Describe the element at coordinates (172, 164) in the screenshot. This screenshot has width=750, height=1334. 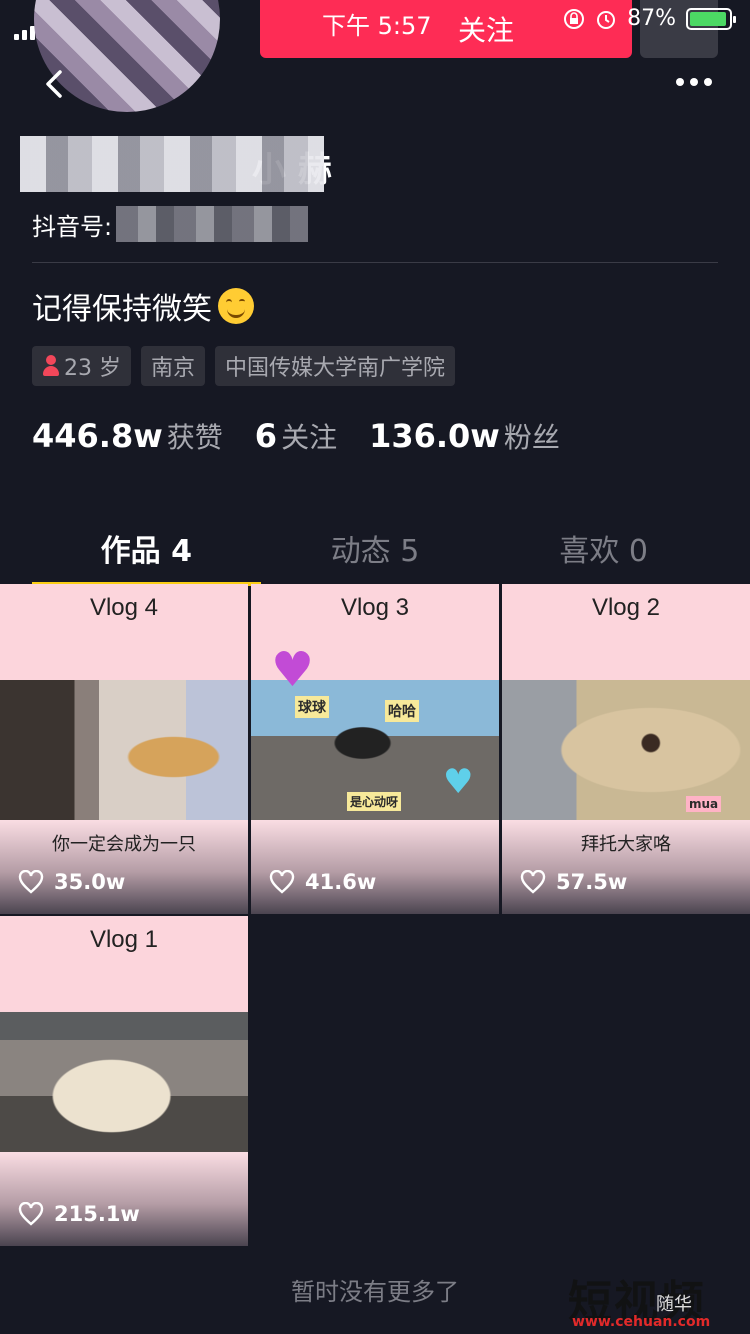
I see `nickname-mosaic` at that location.